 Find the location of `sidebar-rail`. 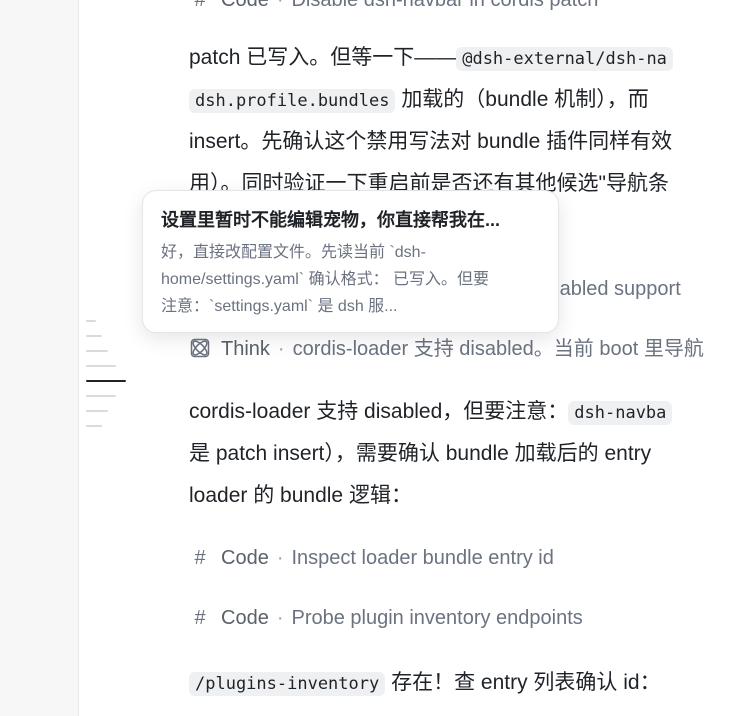

sidebar-rail is located at coordinates (39, 358).